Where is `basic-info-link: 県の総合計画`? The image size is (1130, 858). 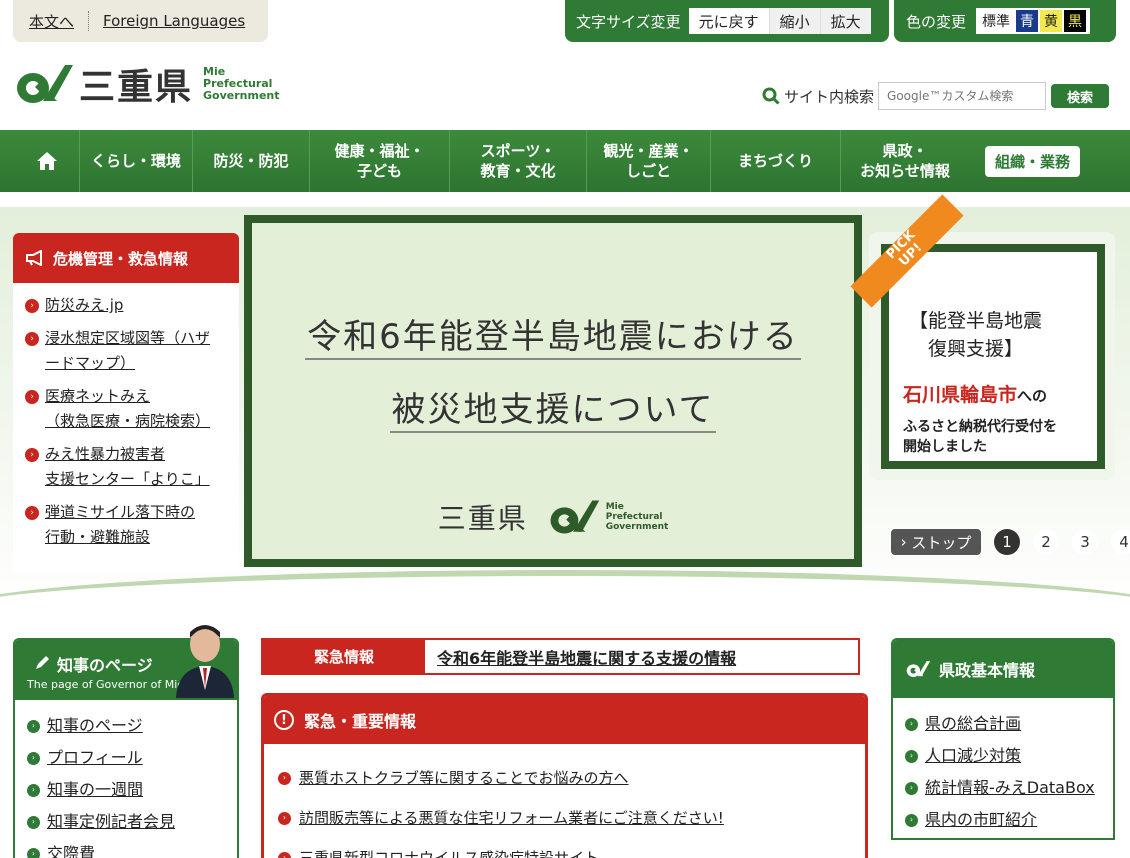
basic-info-link: 県の総合計画 is located at coordinates (973, 724).